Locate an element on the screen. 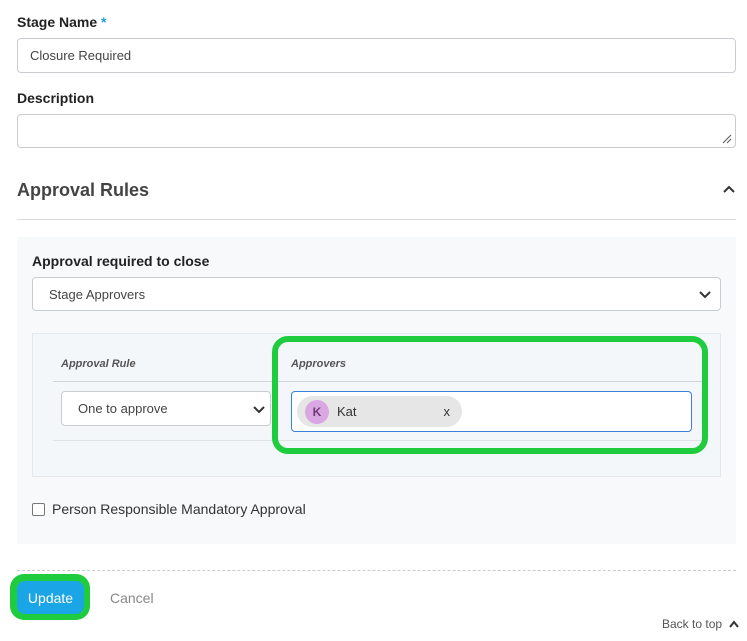  approval-rule-header: Approval Rule is located at coordinates (98, 364).